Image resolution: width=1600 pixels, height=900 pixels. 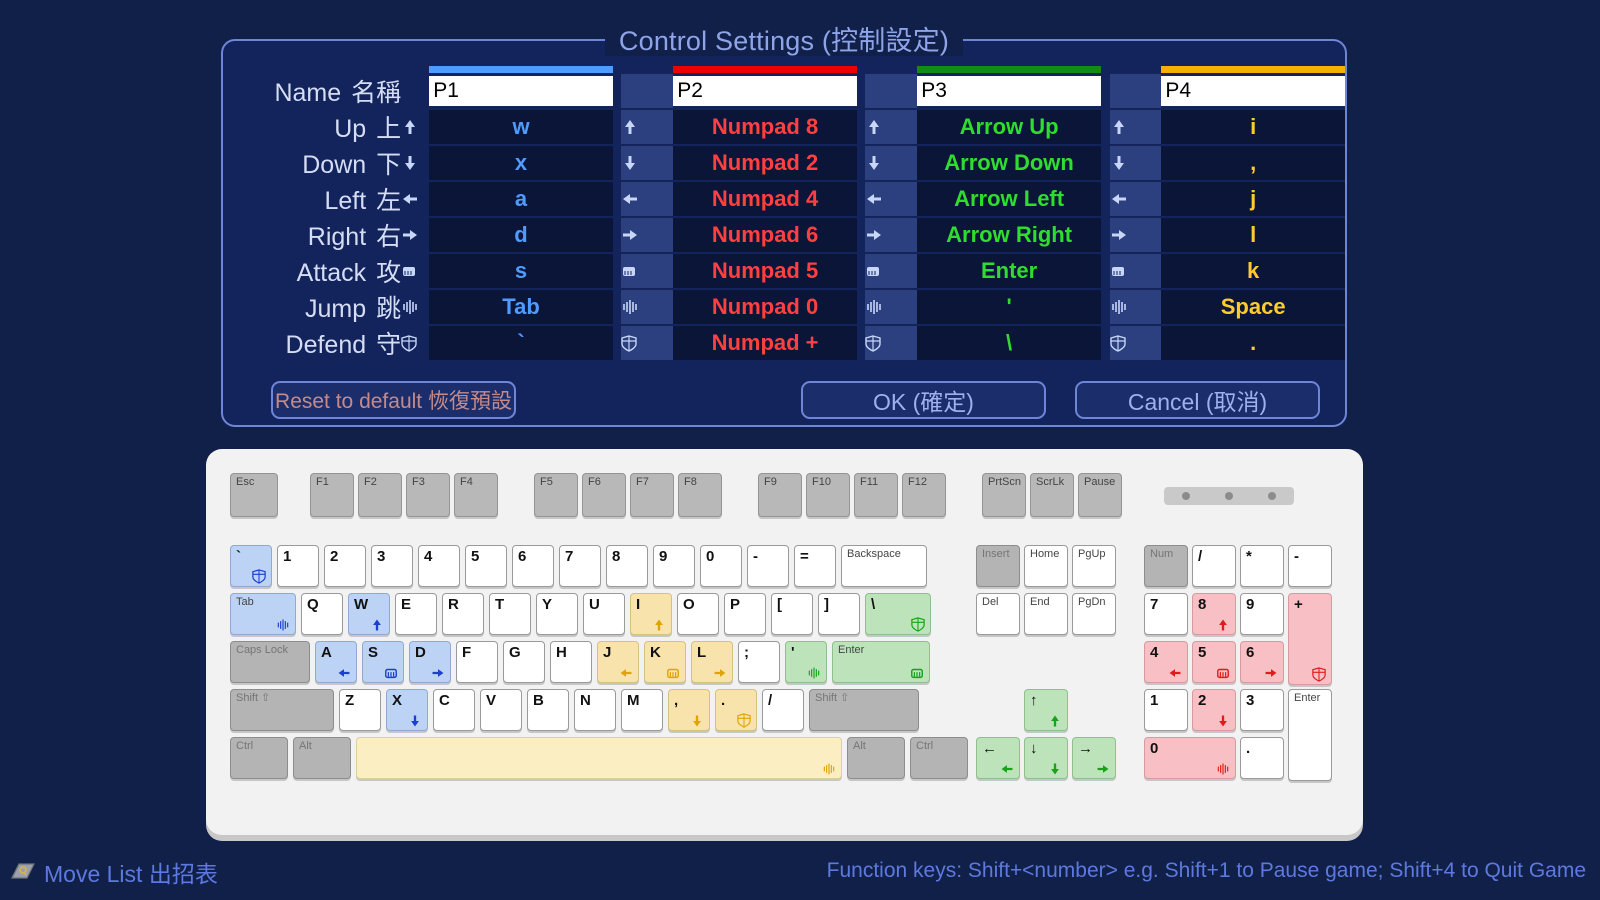 What do you see at coordinates (336, 662) in the screenshot?
I see `key-a: A` at bounding box center [336, 662].